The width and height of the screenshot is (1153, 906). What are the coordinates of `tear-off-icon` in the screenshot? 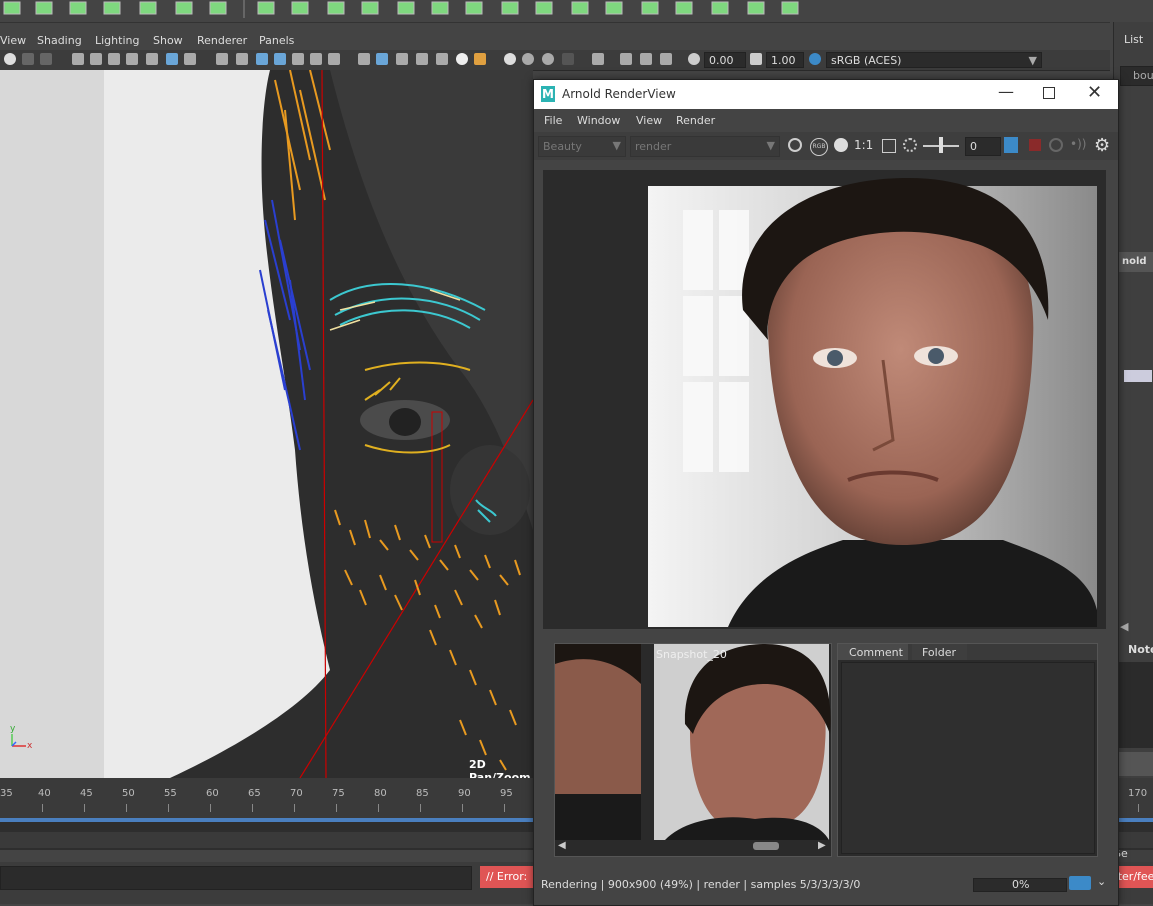 It's located at (666, 59).